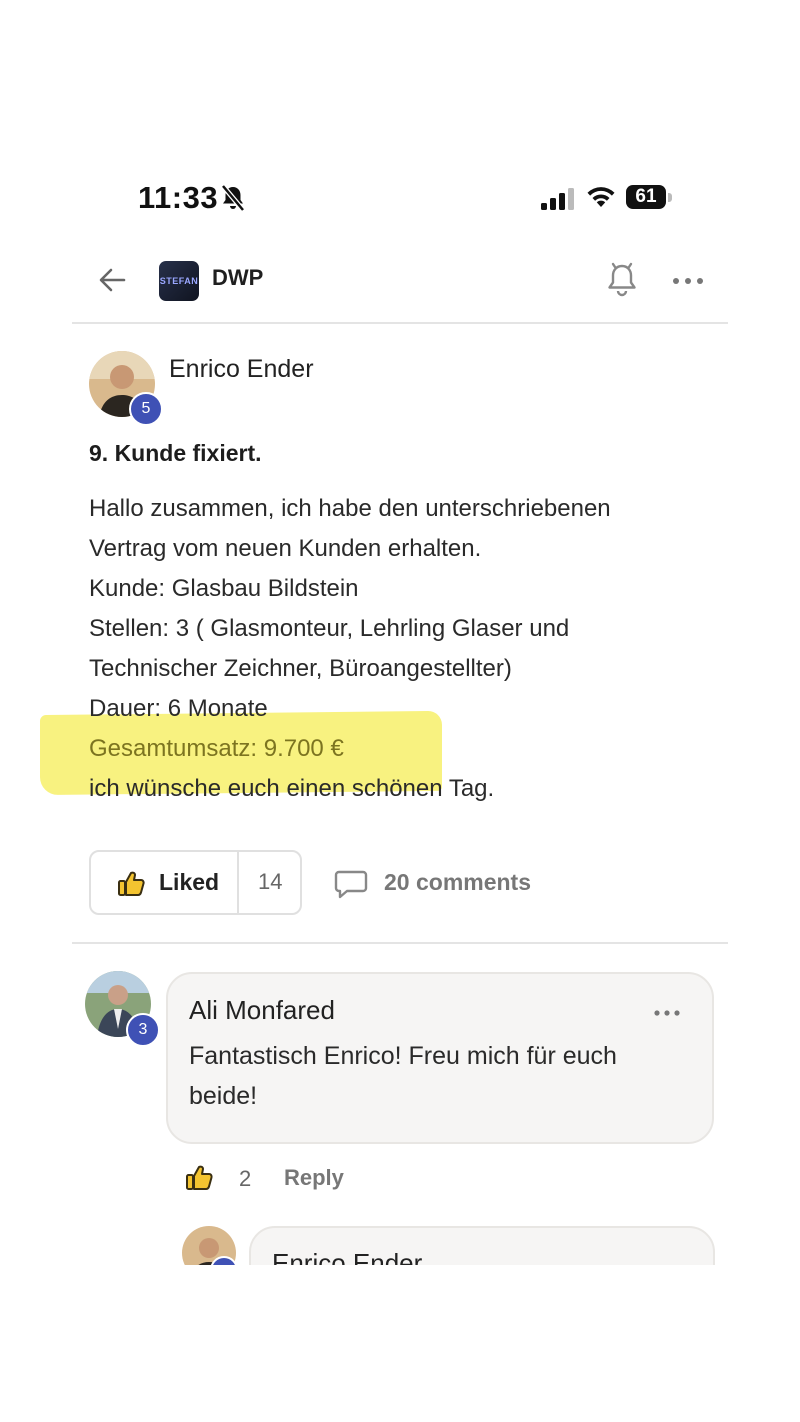  I want to click on commenter-level-badge: 3, so click(143, 1030).